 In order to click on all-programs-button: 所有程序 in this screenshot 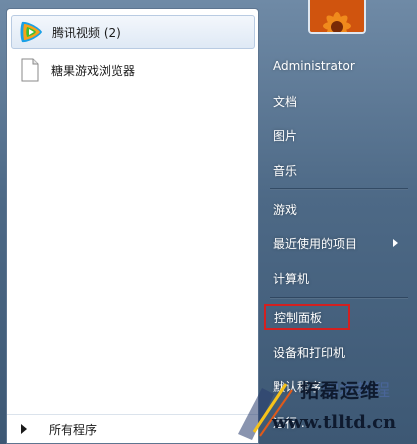, I will do `click(132, 428)`.